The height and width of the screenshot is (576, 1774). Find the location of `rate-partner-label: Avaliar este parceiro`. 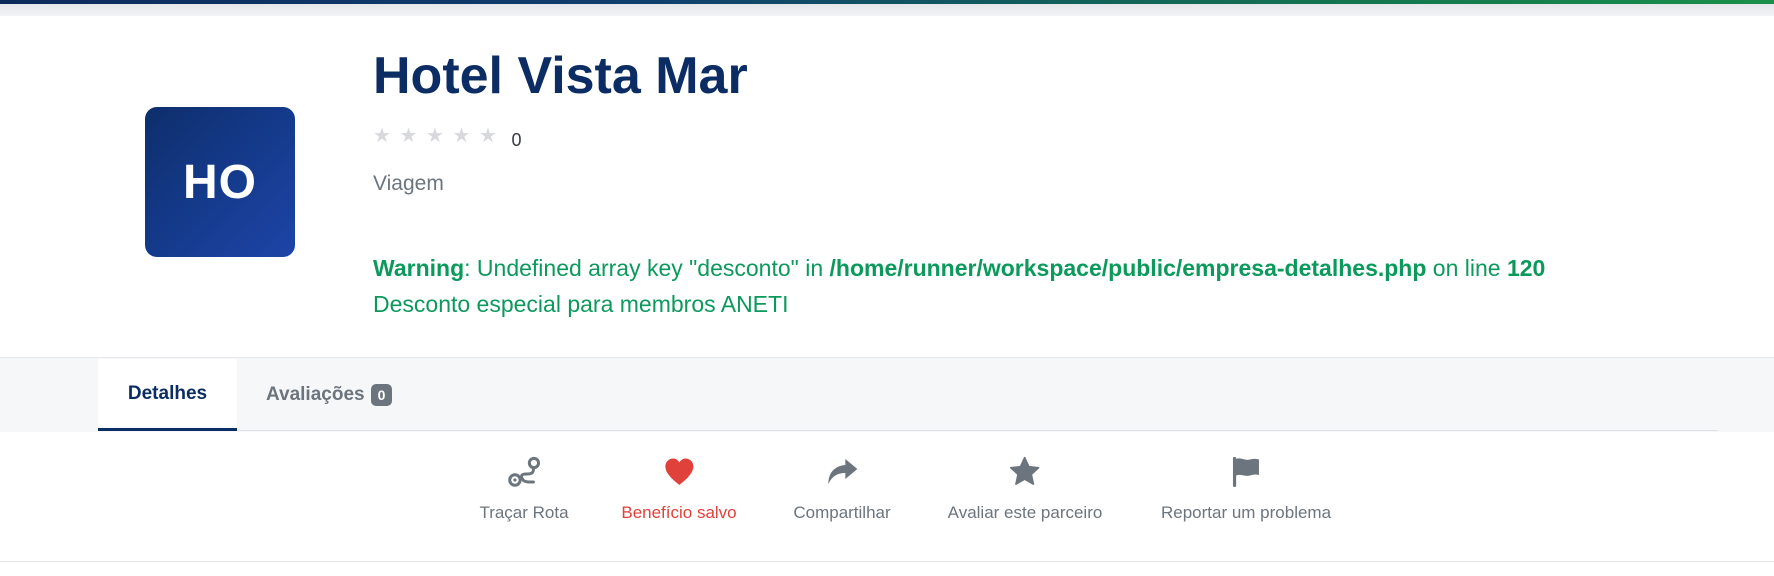

rate-partner-label: Avaliar este parceiro is located at coordinates (1025, 512).